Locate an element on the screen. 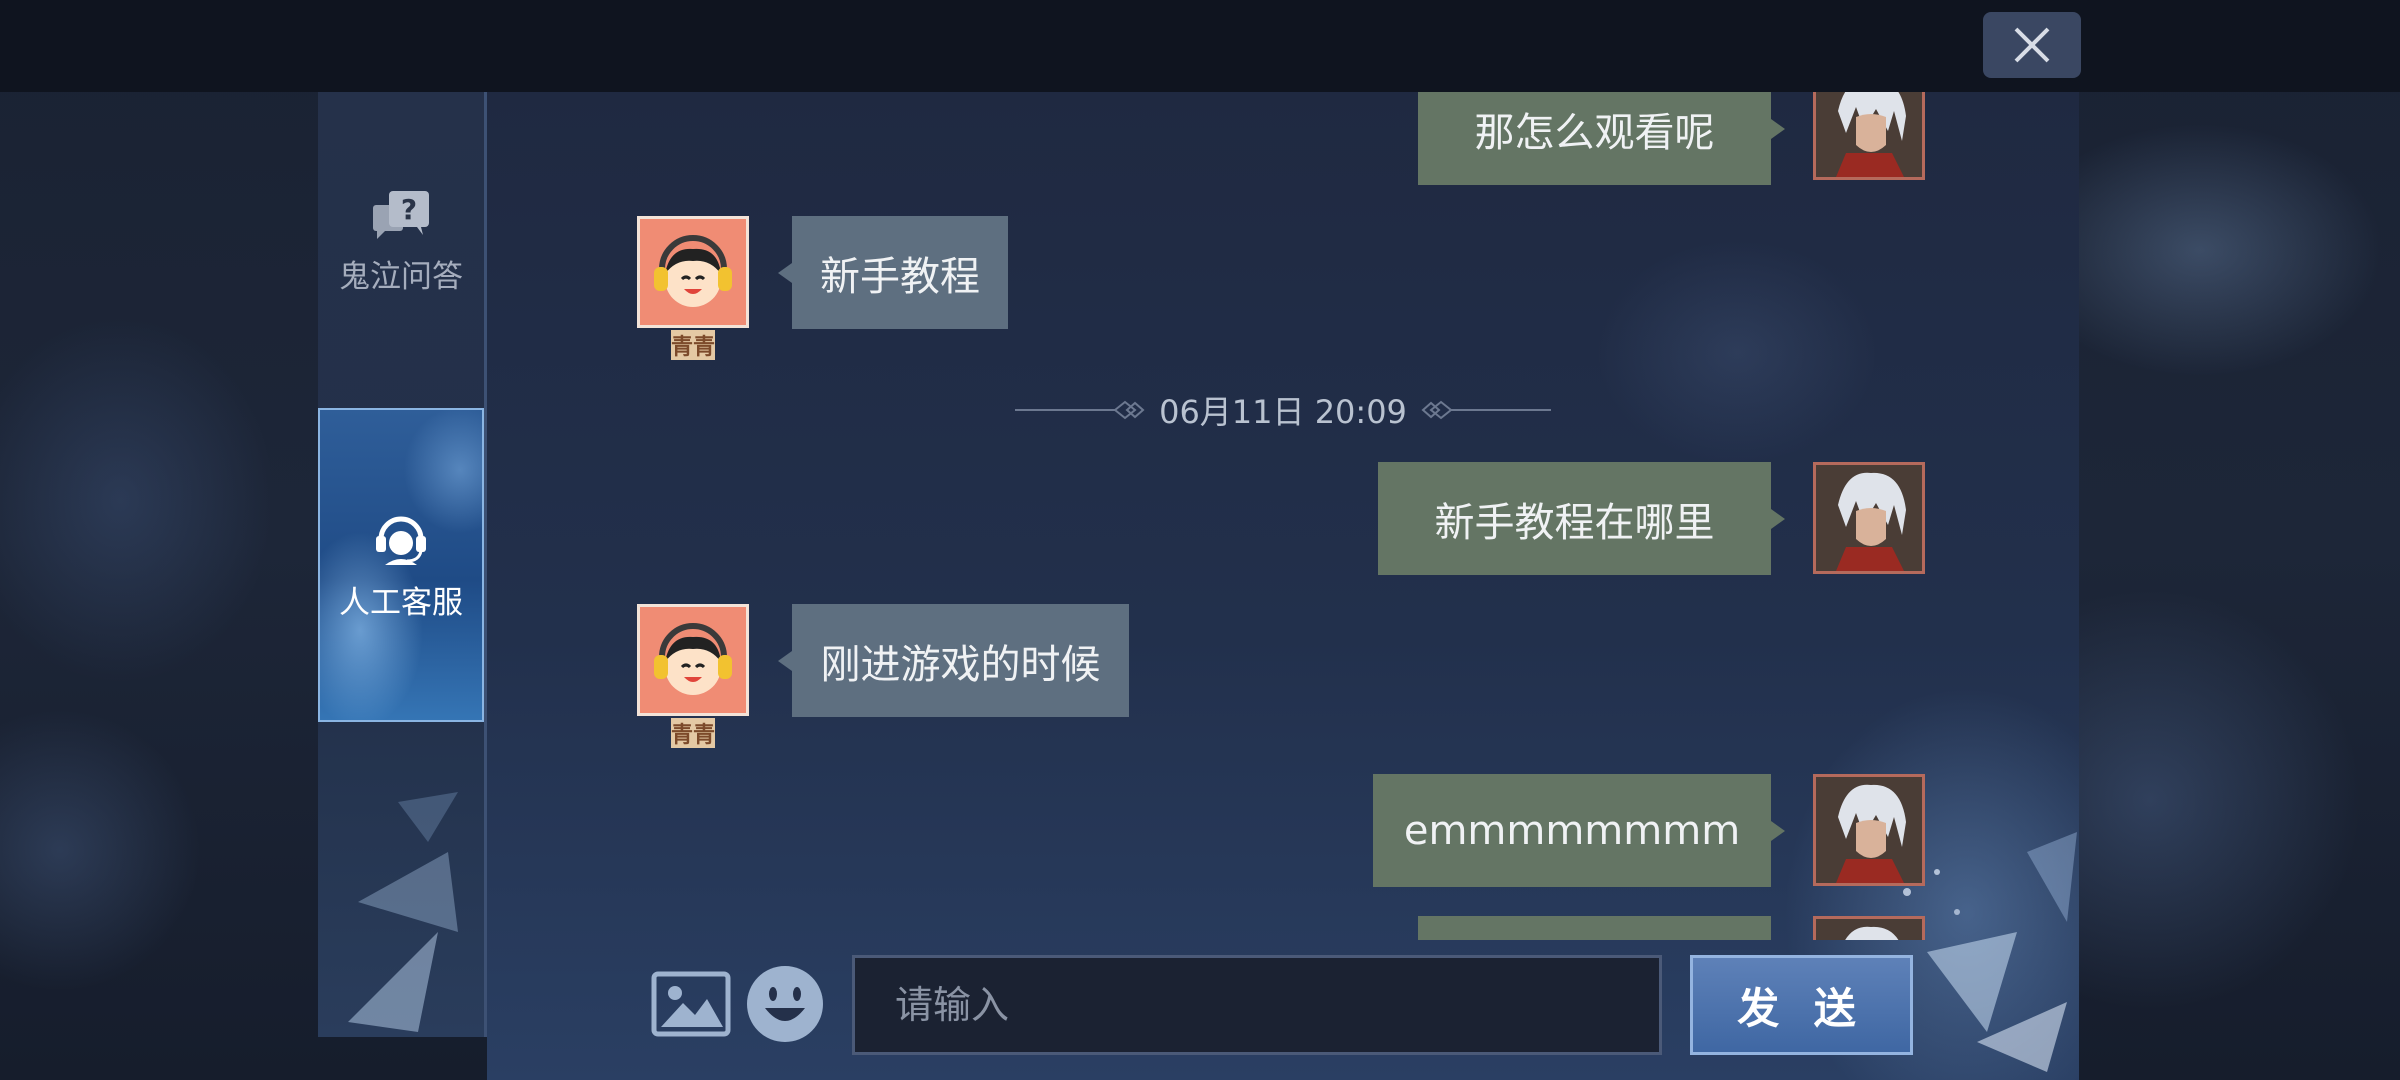  close-icon is located at coordinates (2032, 45).